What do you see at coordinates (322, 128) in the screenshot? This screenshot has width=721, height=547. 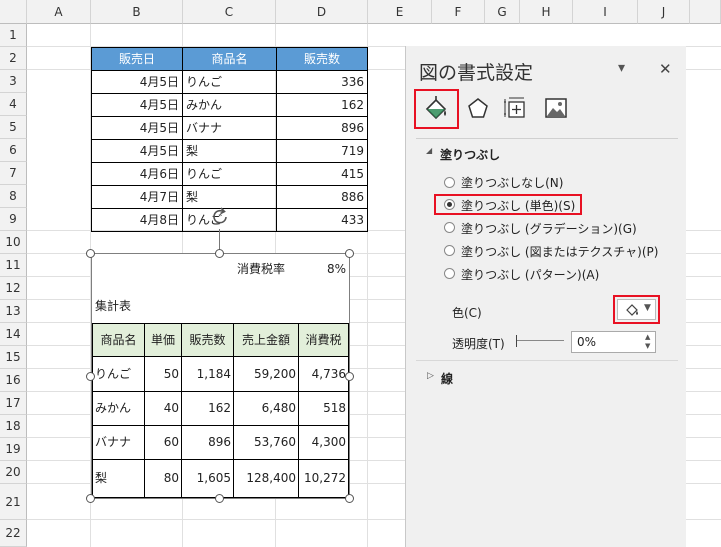 I see `table-cell: 896` at bounding box center [322, 128].